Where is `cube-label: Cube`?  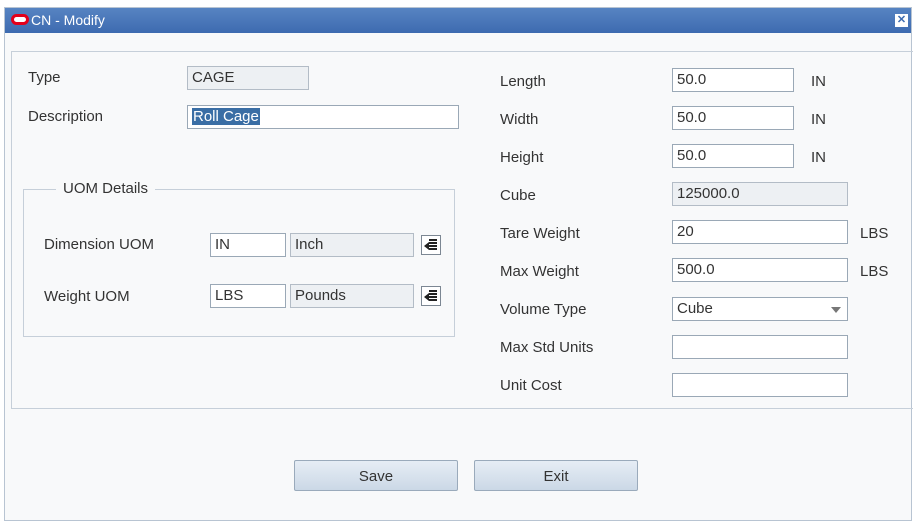
cube-label: Cube is located at coordinates (518, 195).